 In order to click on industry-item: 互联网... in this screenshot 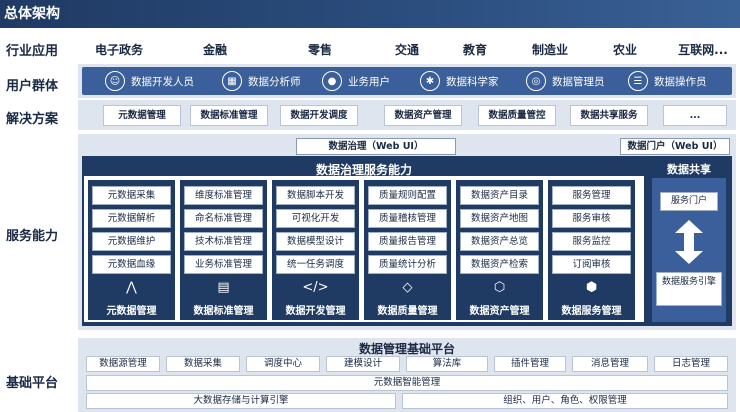, I will do `click(703, 50)`.